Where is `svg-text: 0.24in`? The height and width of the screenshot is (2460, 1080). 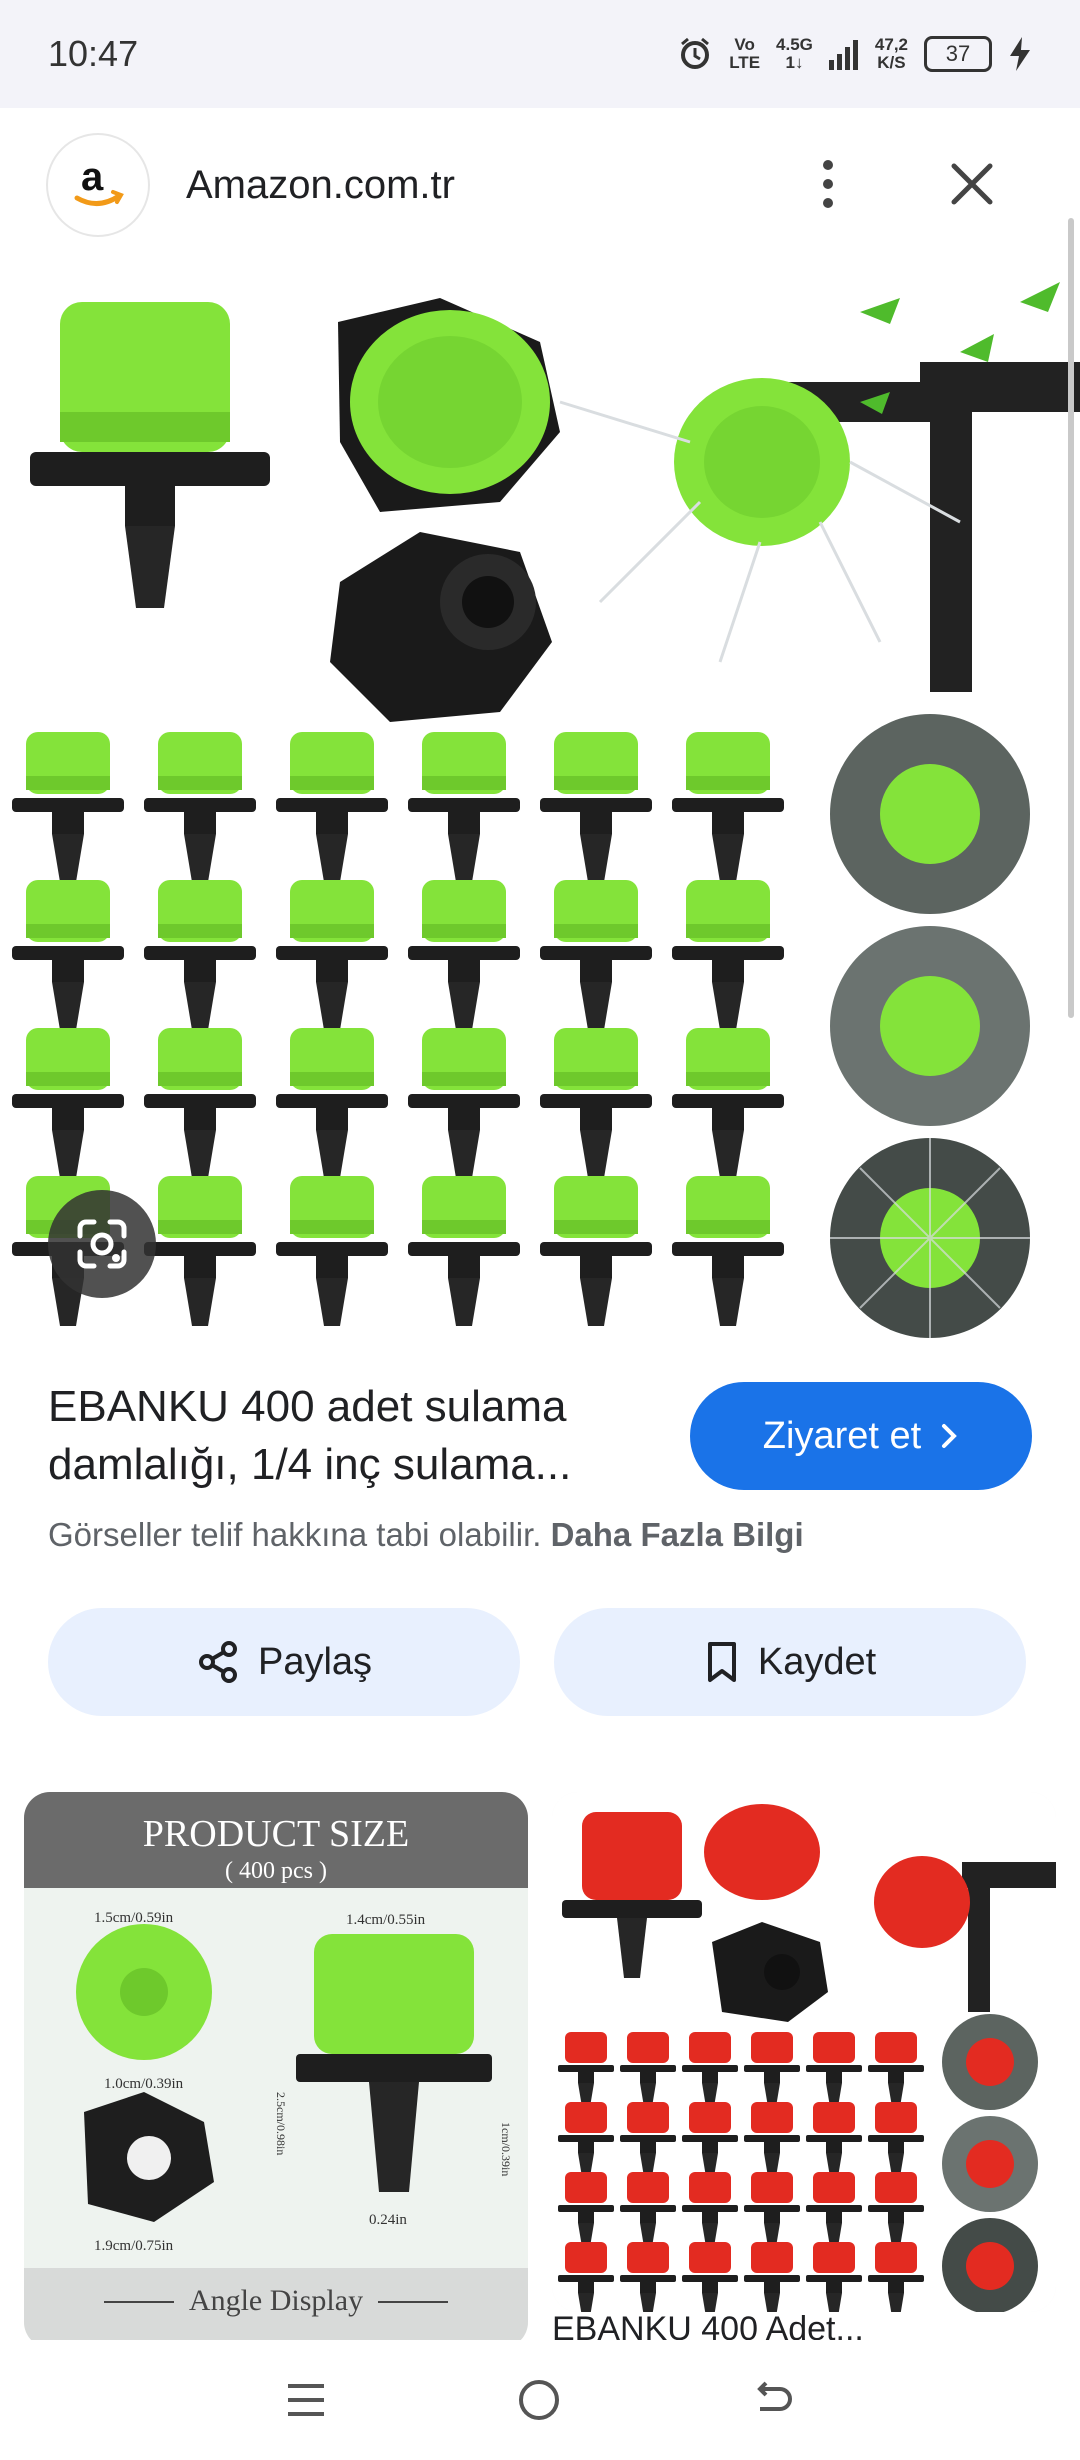
svg-text: 0.24in is located at coordinates (388, 2220).